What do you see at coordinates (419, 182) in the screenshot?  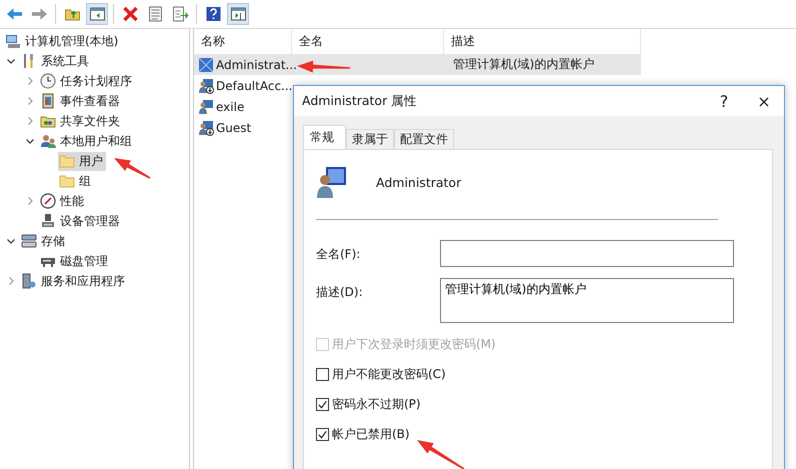 I see `user-name: Administrator` at bounding box center [419, 182].